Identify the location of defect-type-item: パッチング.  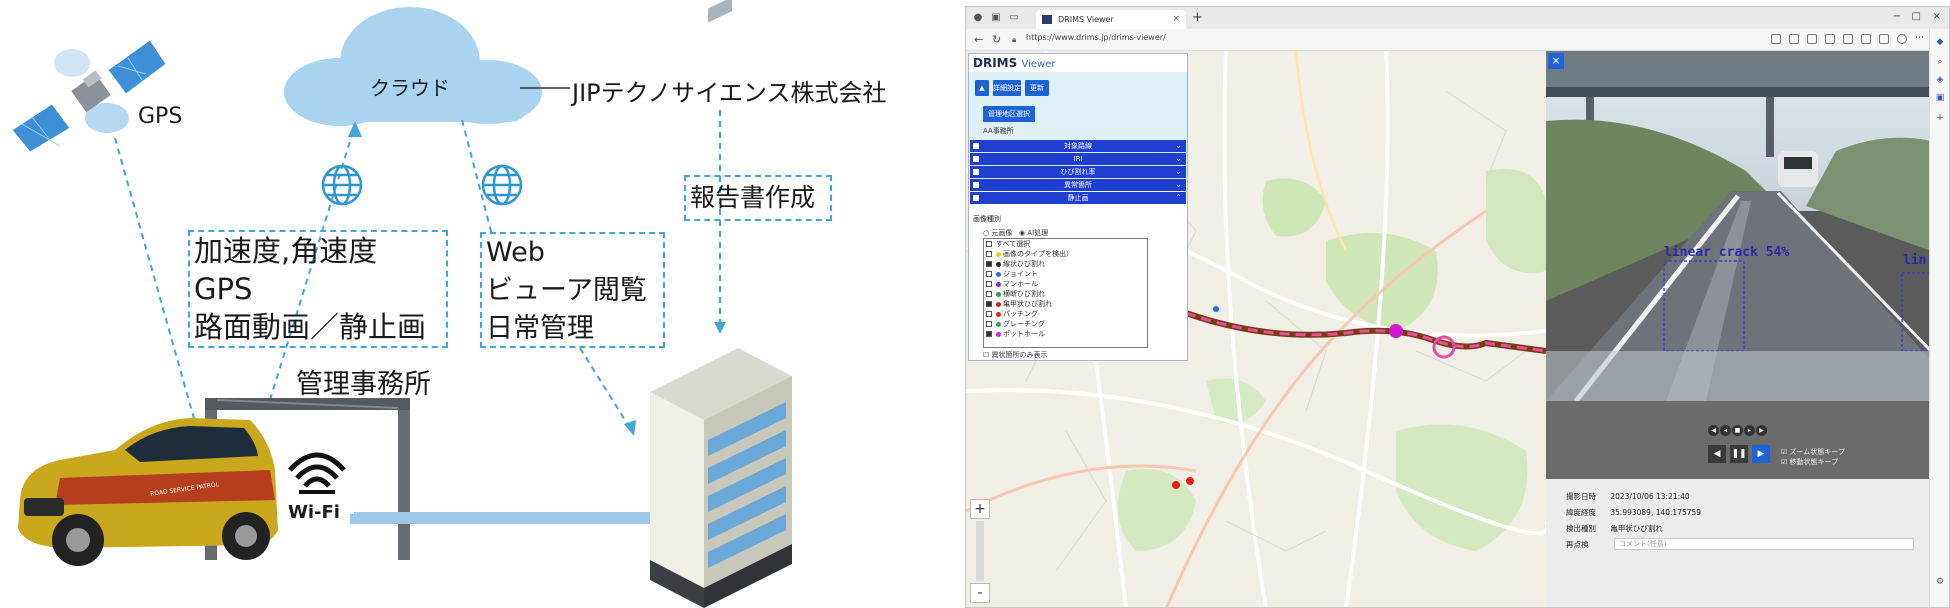
(1065, 314).